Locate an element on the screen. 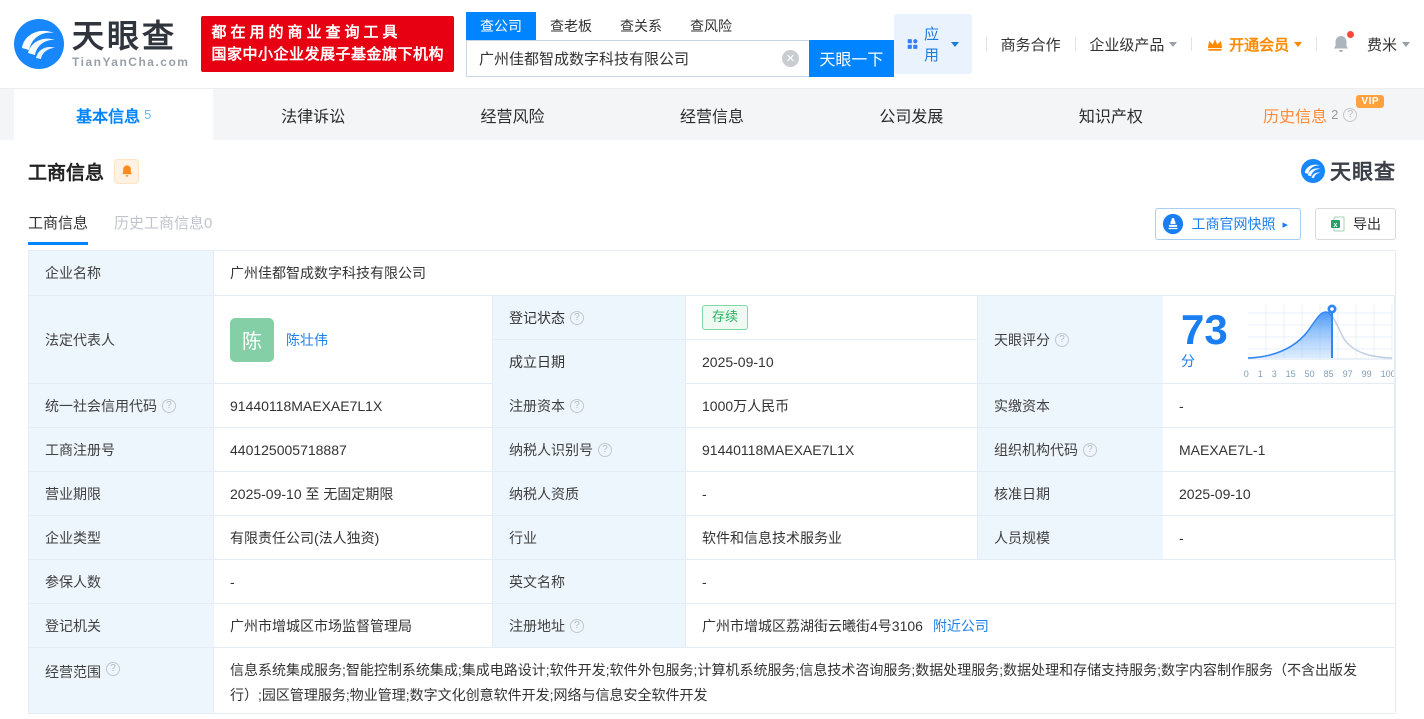 Image resolution: width=1424 pixels, height=719 pixels. company-name-value: 广州佳都智成数字科技有限公司 is located at coordinates (804, 273).